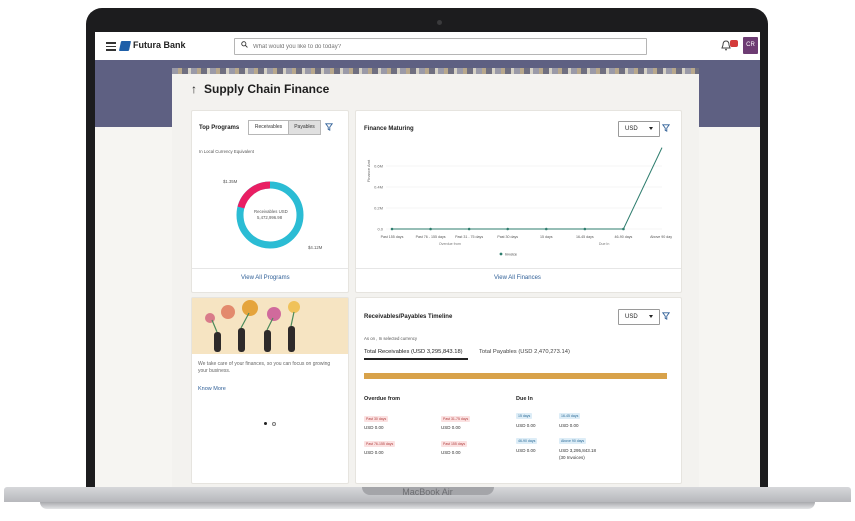 Image resolution: width=855 pixels, height=521 pixels. I want to click on donut-slice-receivables, so click(254, 195).